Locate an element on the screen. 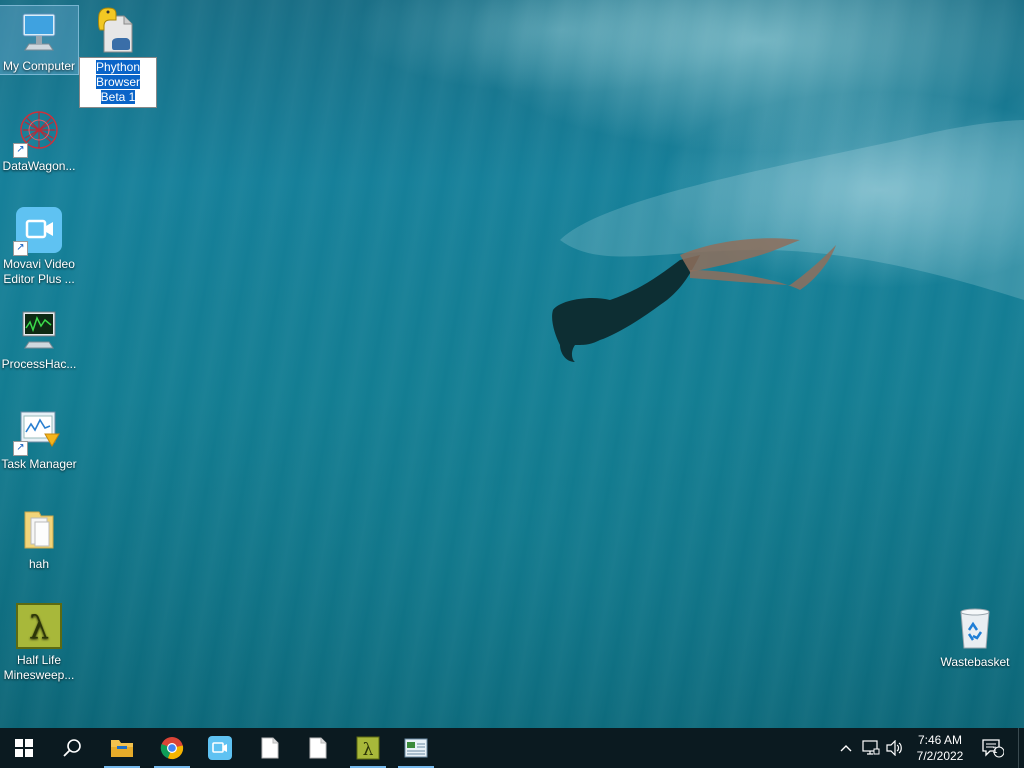 Image resolution: width=1024 pixels, height=768 pixels. rename-text-field: Phython Browser Beta 1 is located at coordinates (118, 82).